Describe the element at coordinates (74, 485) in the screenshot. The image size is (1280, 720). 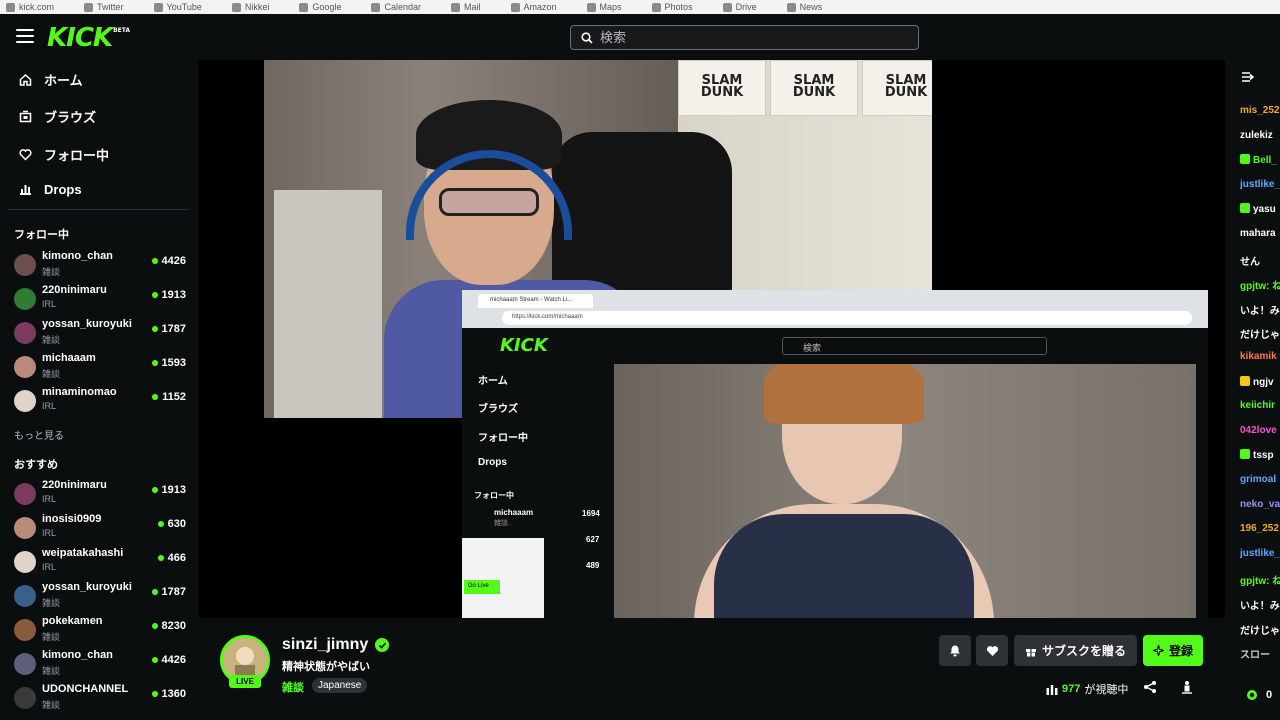
I see `channel-name: 220ninimaru` at that location.